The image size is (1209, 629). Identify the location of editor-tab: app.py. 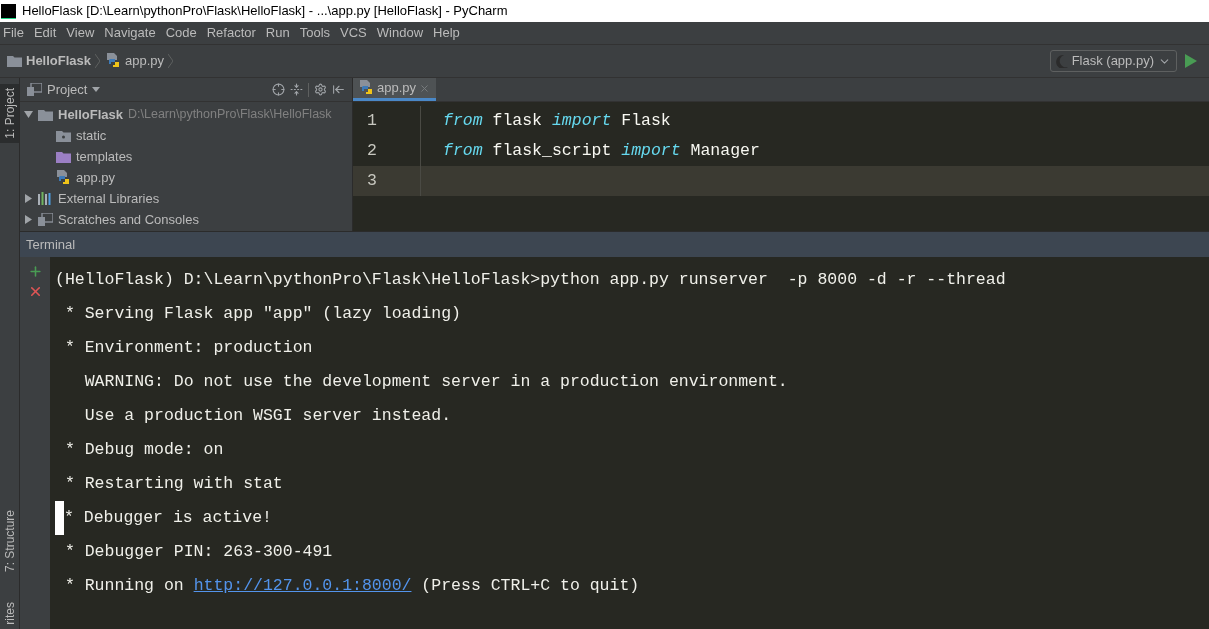
(395, 89).